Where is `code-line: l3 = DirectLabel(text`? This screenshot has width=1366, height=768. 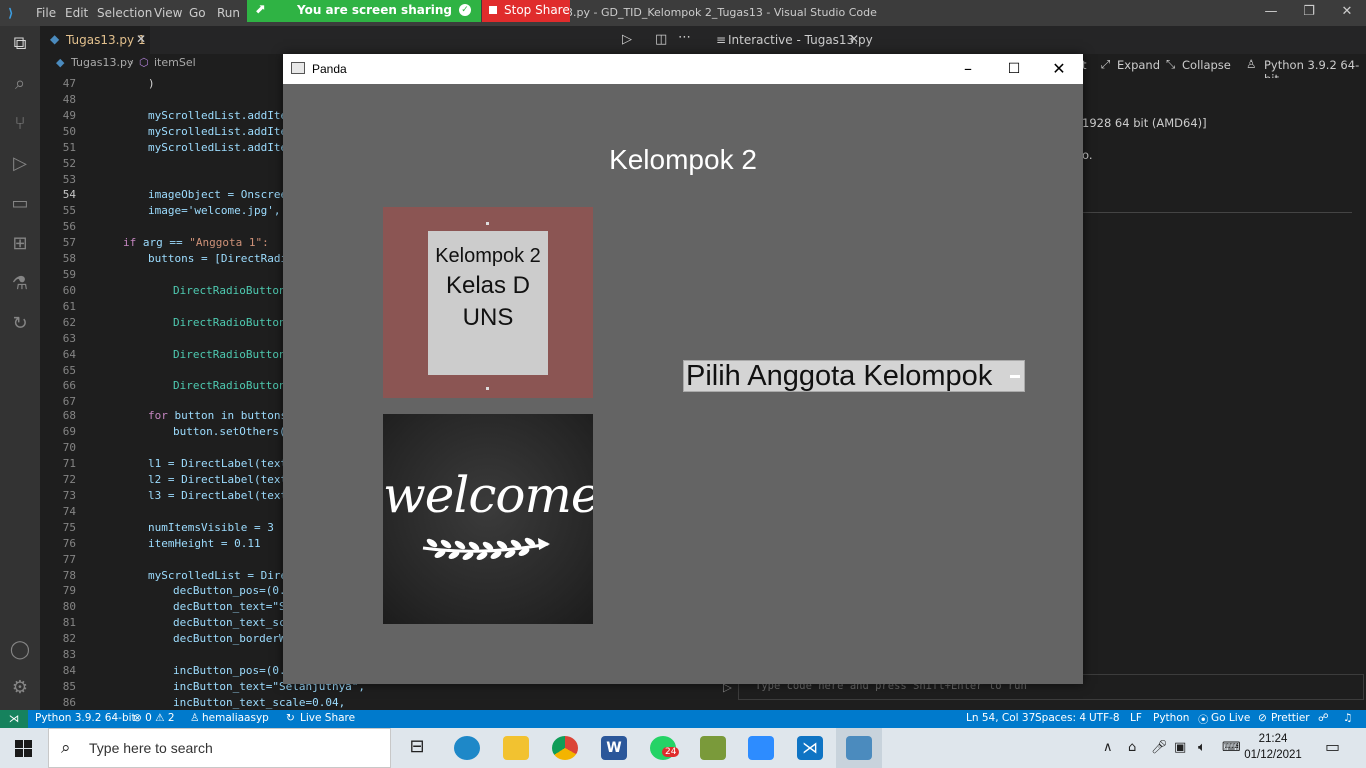 code-line: l3 = DirectLabel(text is located at coordinates (218, 495).